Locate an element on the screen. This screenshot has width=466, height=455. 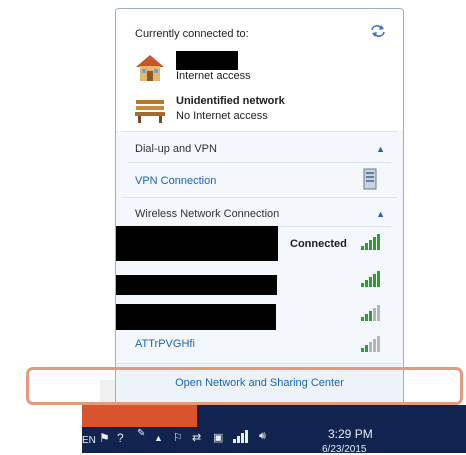
pen-icon: ✎ is located at coordinates (141, 433).